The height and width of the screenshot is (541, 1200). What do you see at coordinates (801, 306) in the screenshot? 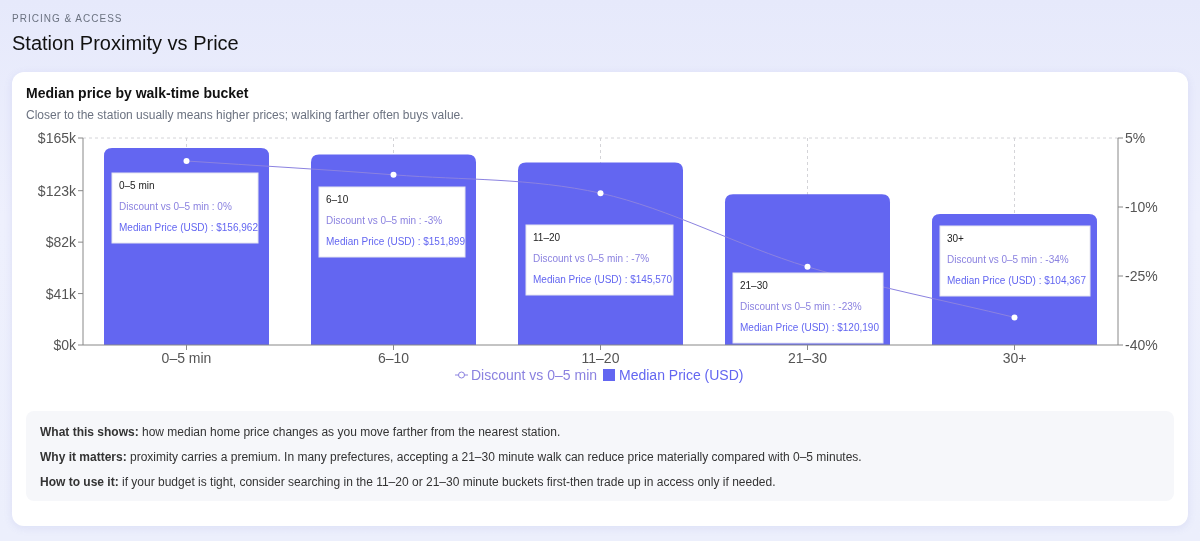
I see `tooltip-value: Discount vs 0–5 min : -23%` at bounding box center [801, 306].